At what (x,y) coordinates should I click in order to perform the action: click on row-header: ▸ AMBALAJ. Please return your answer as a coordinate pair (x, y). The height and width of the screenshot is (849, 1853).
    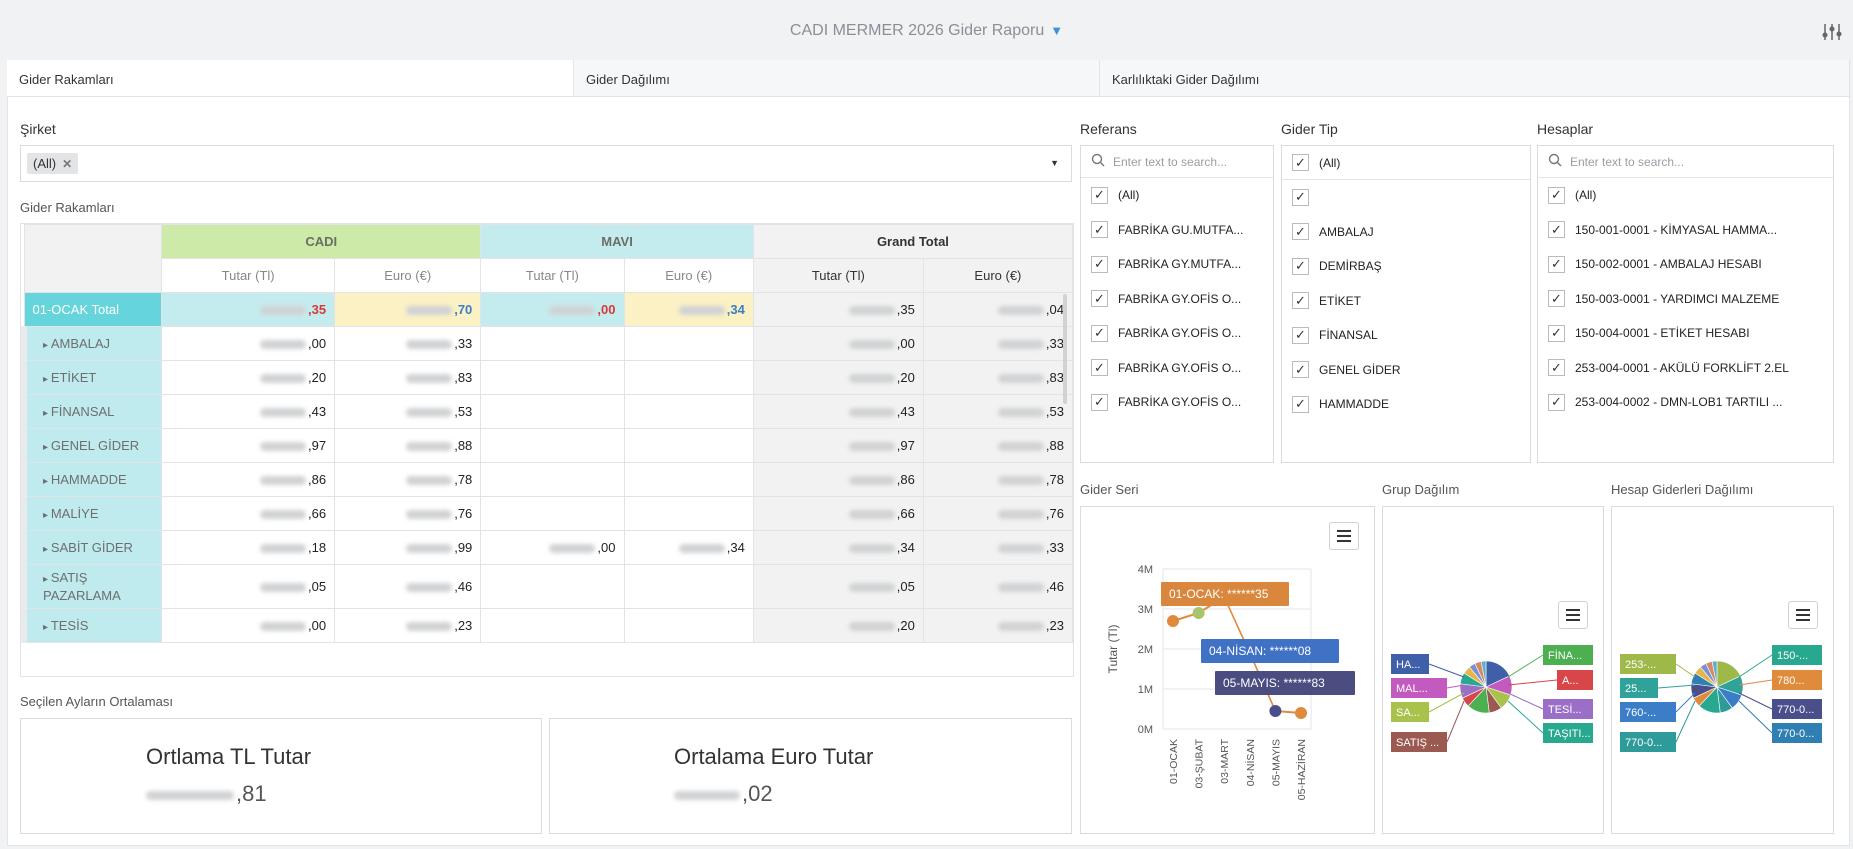
    Looking at the image, I should click on (92, 343).